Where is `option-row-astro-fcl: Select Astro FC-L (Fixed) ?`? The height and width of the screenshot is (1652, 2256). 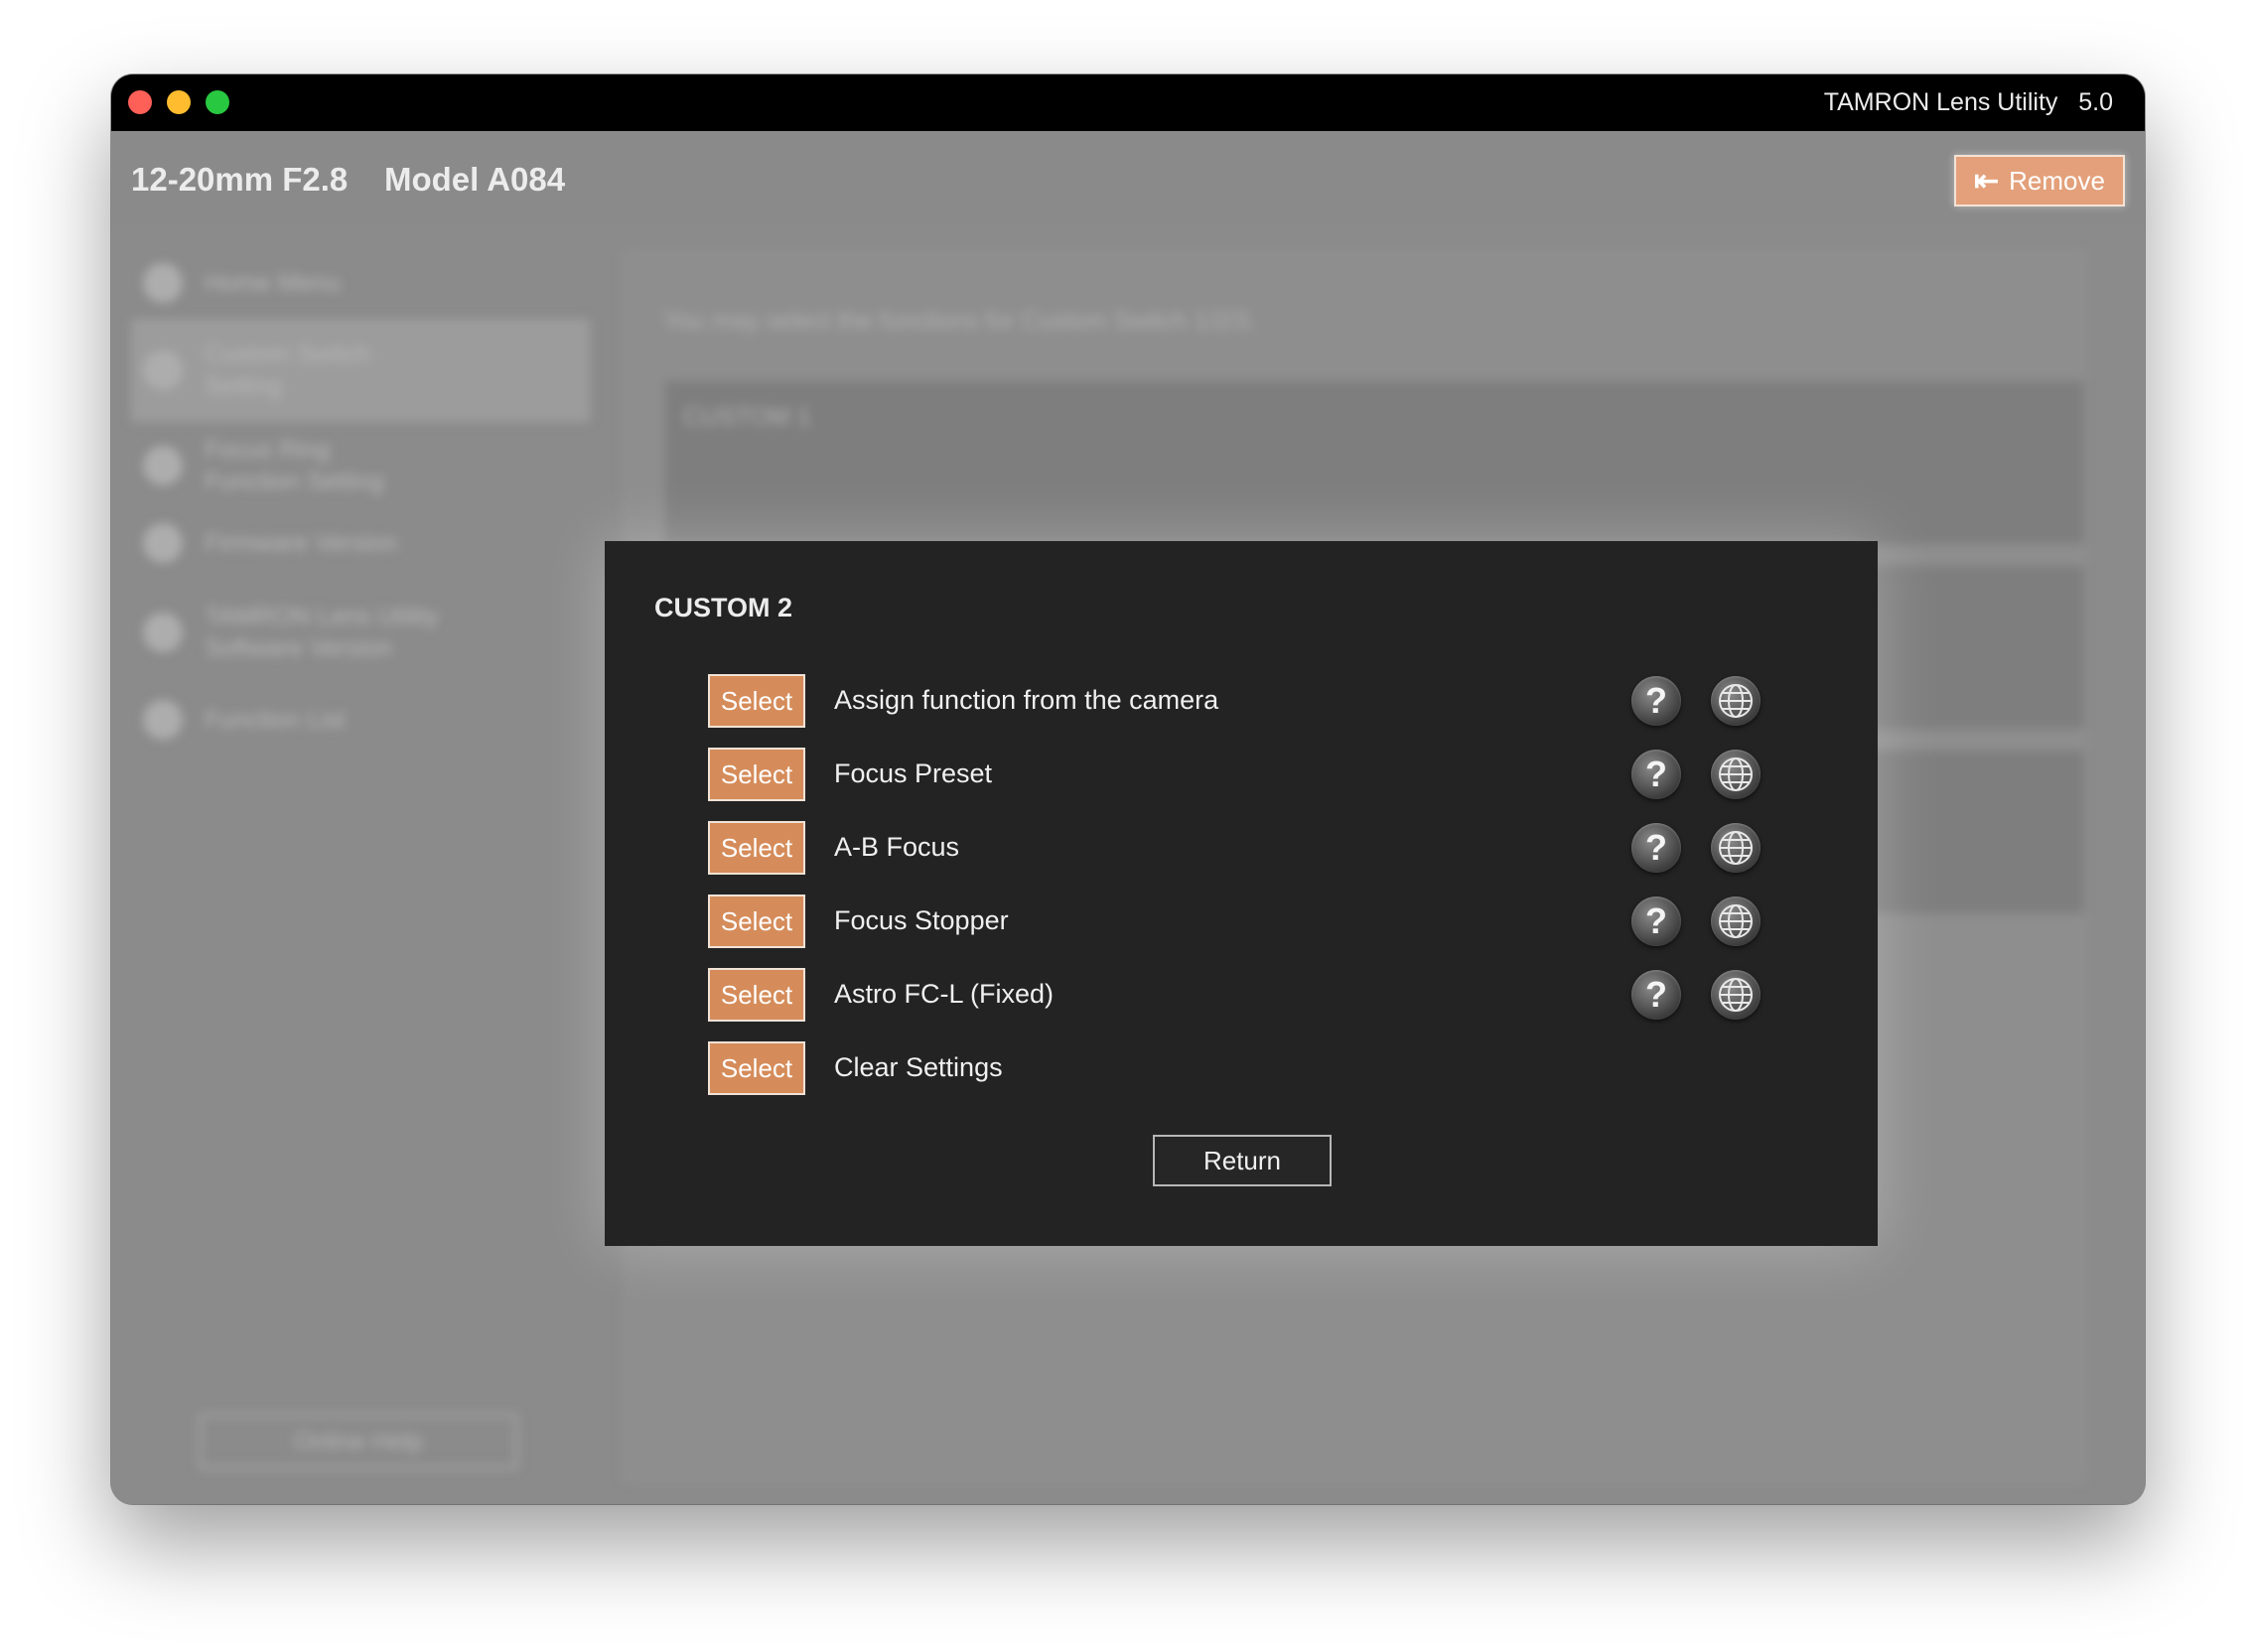
option-row-astro-fcl: Select Astro FC-L (Fixed) ? is located at coordinates (1254, 995).